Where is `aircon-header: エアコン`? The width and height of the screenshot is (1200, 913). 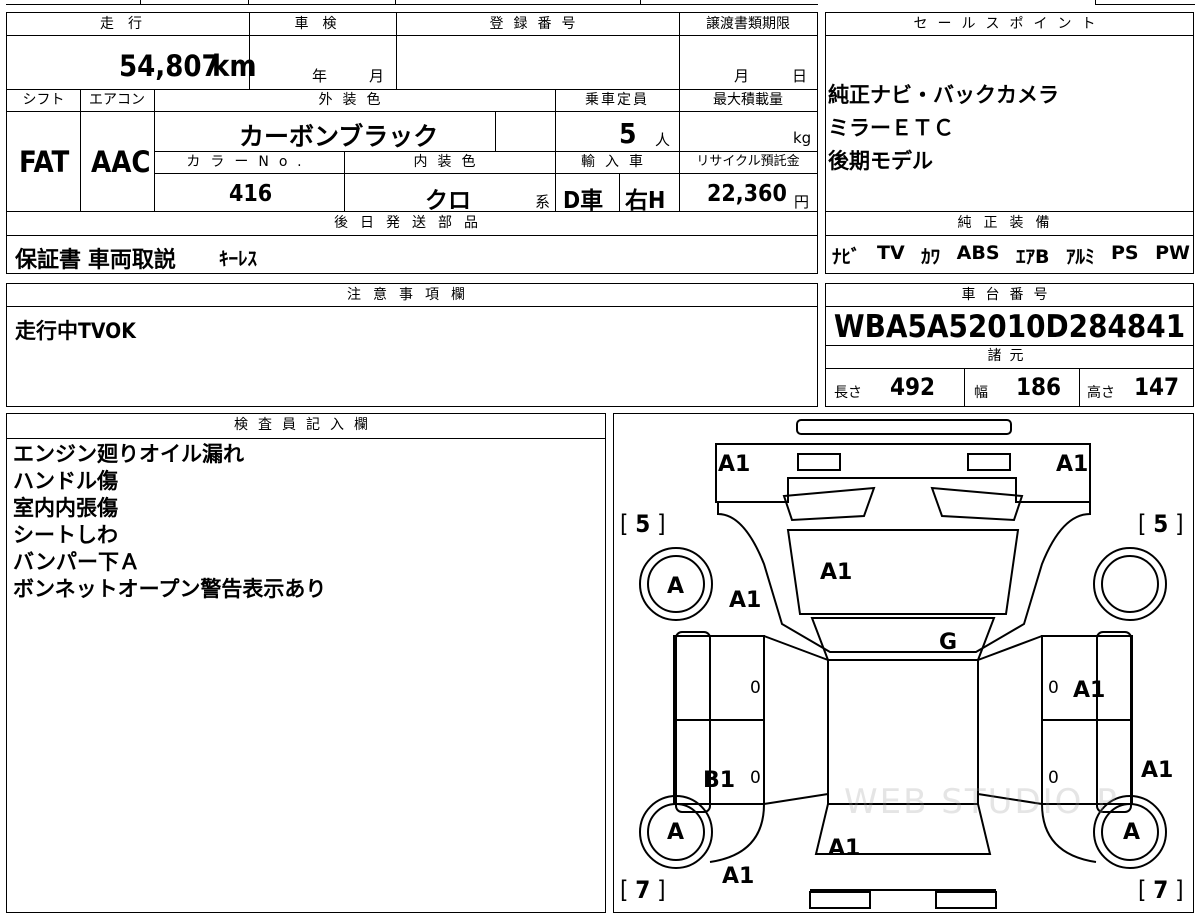 aircon-header: エアコン is located at coordinates (117, 100).